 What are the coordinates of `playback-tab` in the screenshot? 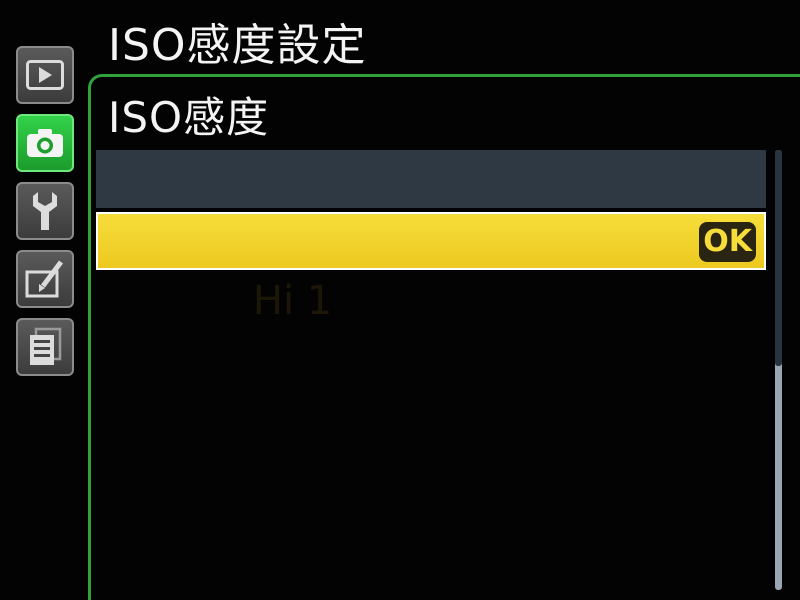 It's located at (45, 75).